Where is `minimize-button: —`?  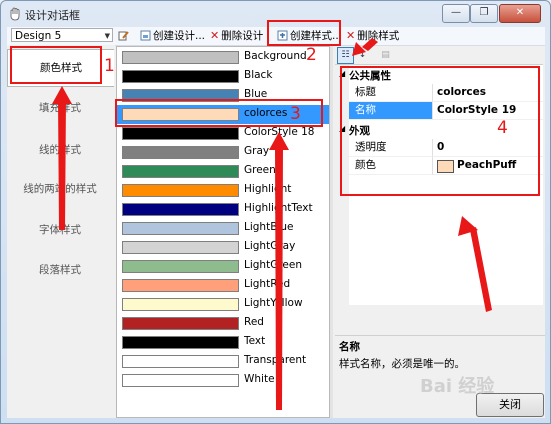
minimize-button: — is located at coordinates (456, 13).